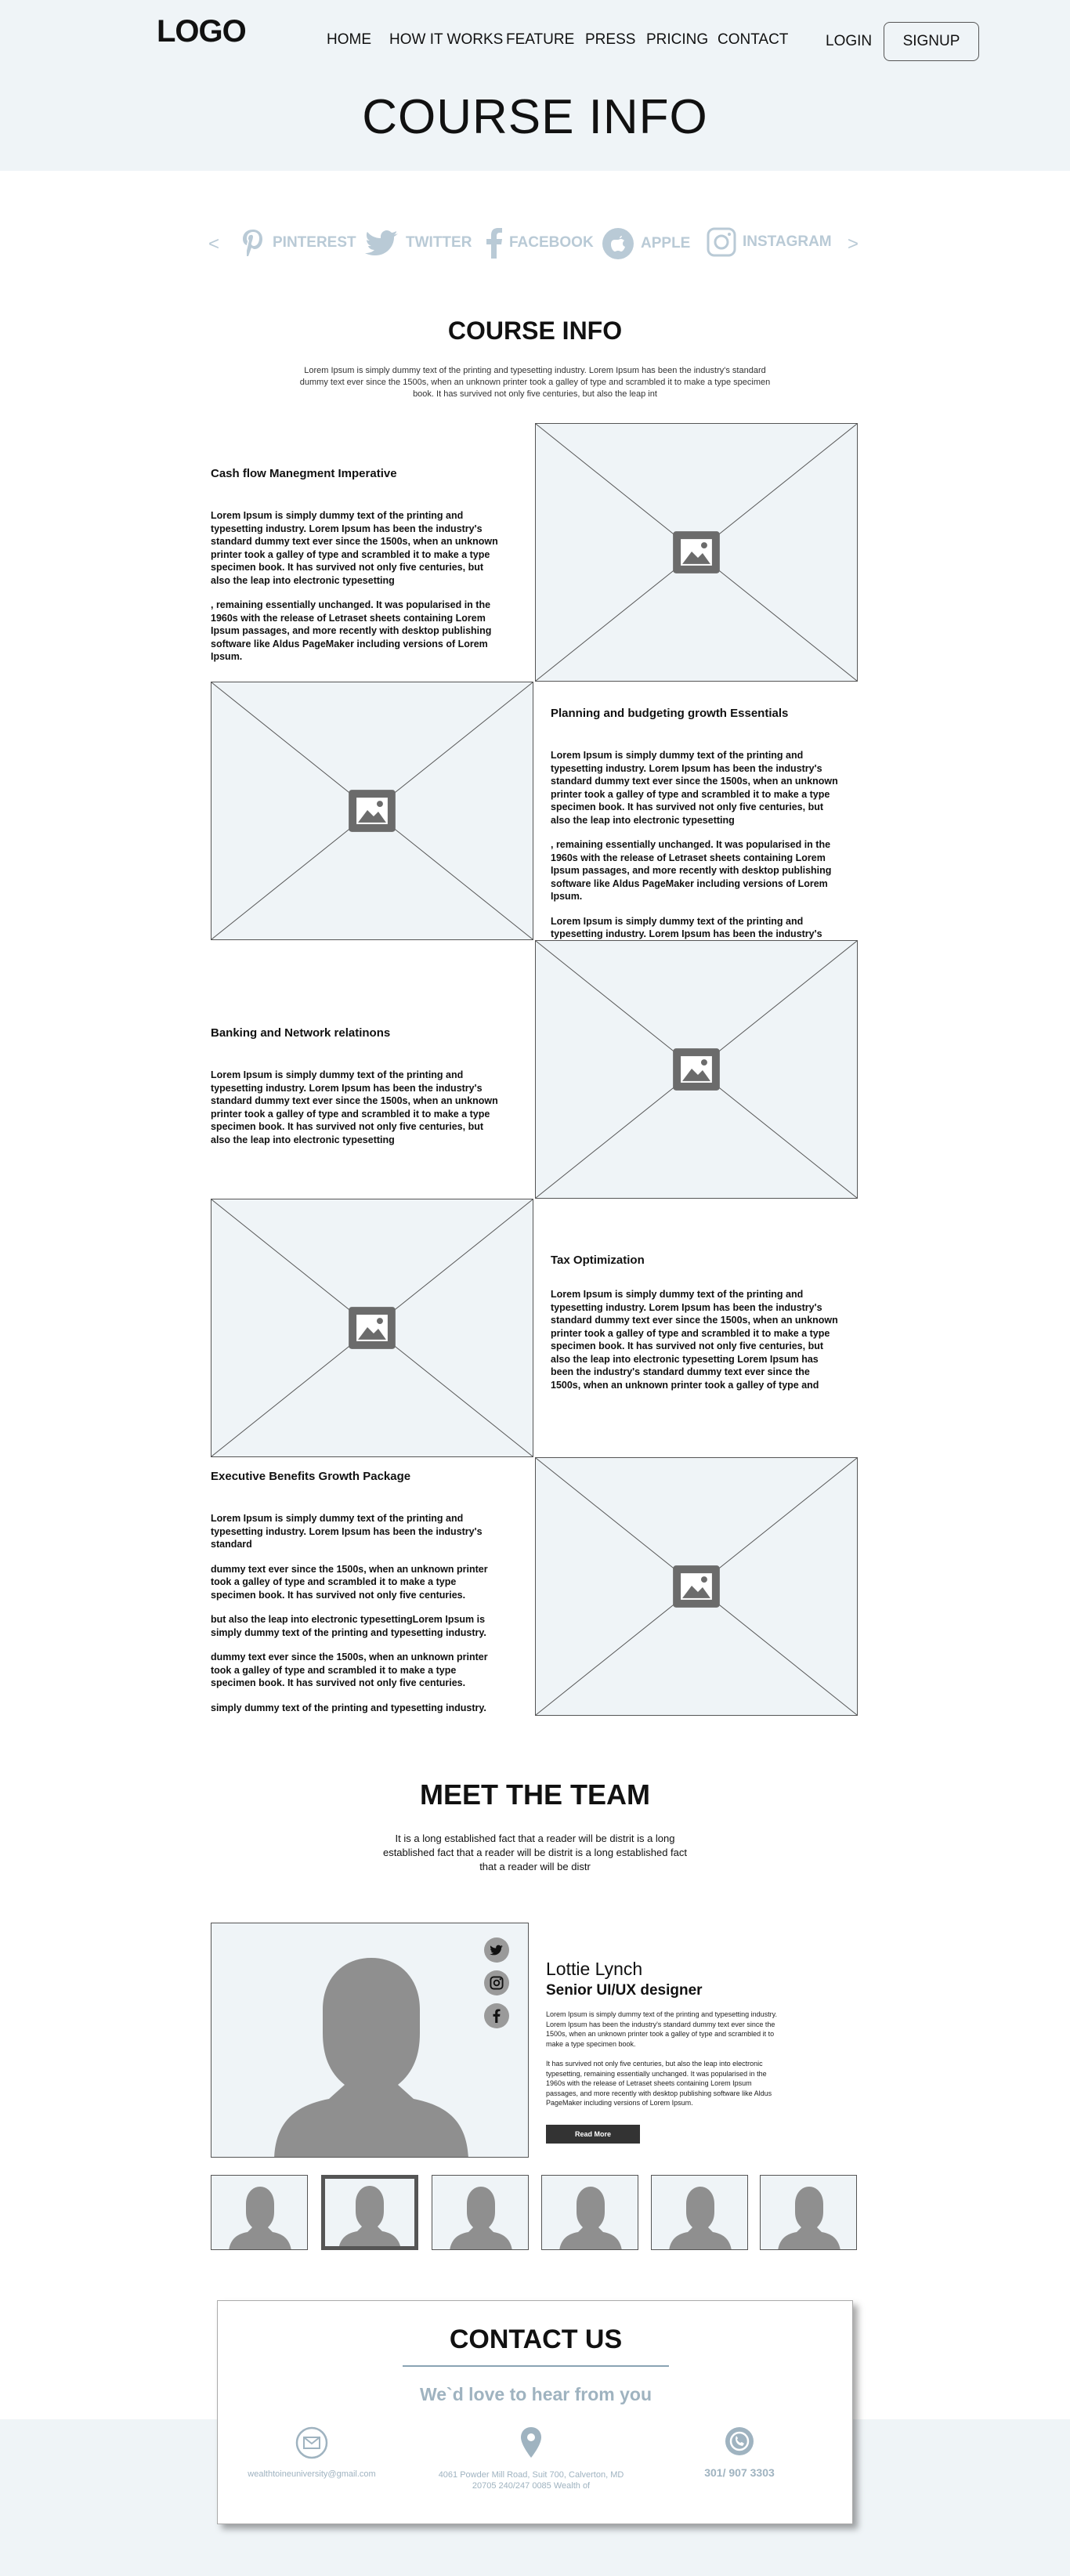 This screenshot has width=1070, height=2576. Describe the element at coordinates (312, 2474) in the screenshot. I see `contact-email-text: wealthtoineuniversity@gmail.com` at that location.